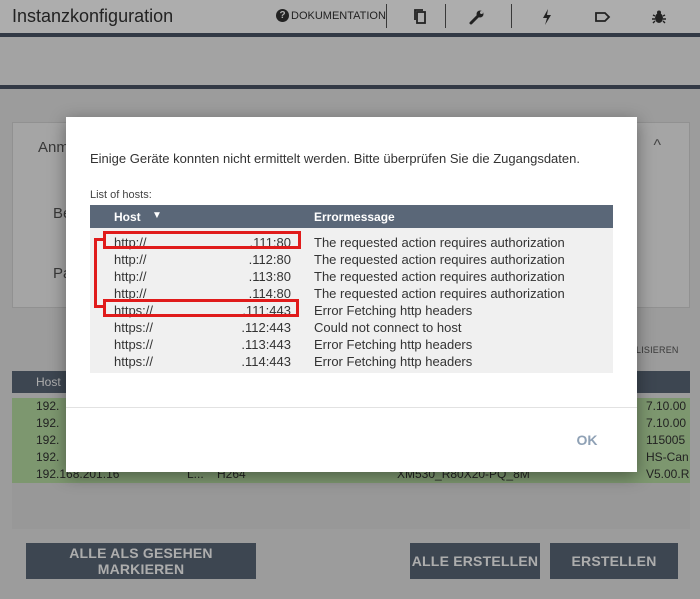  Describe the element at coordinates (202, 240) in the screenshot. I see `highlight-box-http` at that location.